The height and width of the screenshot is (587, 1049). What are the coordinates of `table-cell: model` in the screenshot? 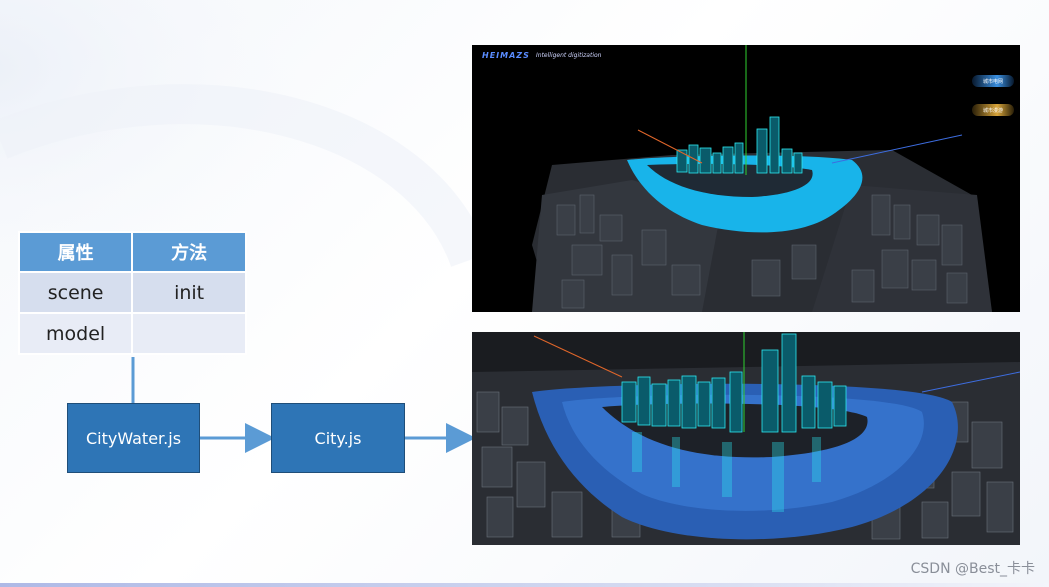 It's located at (75, 333).